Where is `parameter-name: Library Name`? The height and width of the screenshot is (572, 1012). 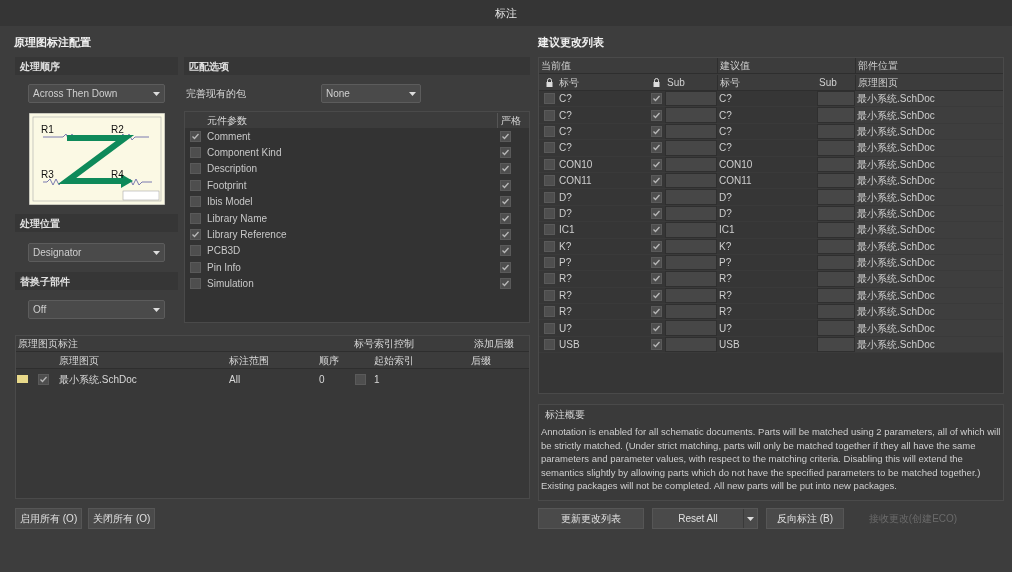
parameter-name: Library Name is located at coordinates (238, 218).